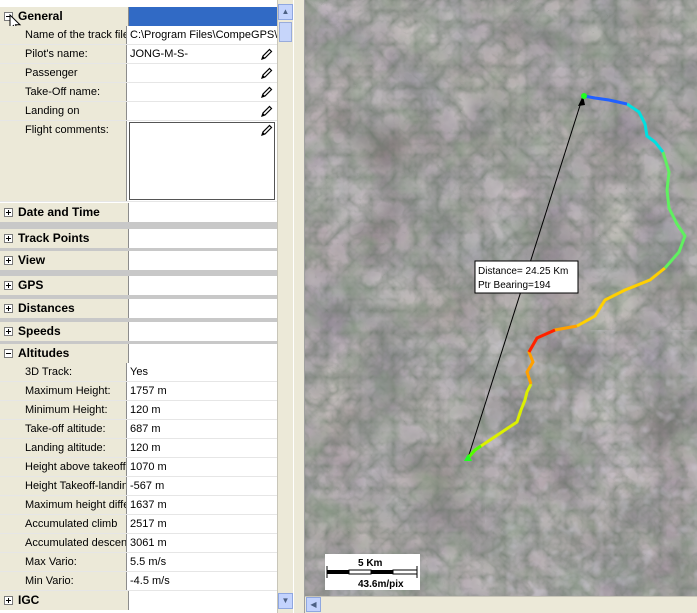 The width and height of the screenshot is (697, 613). Describe the element at coordinates (202, 161) in the screenshot. I see `flight-comments-textarea` at that location.